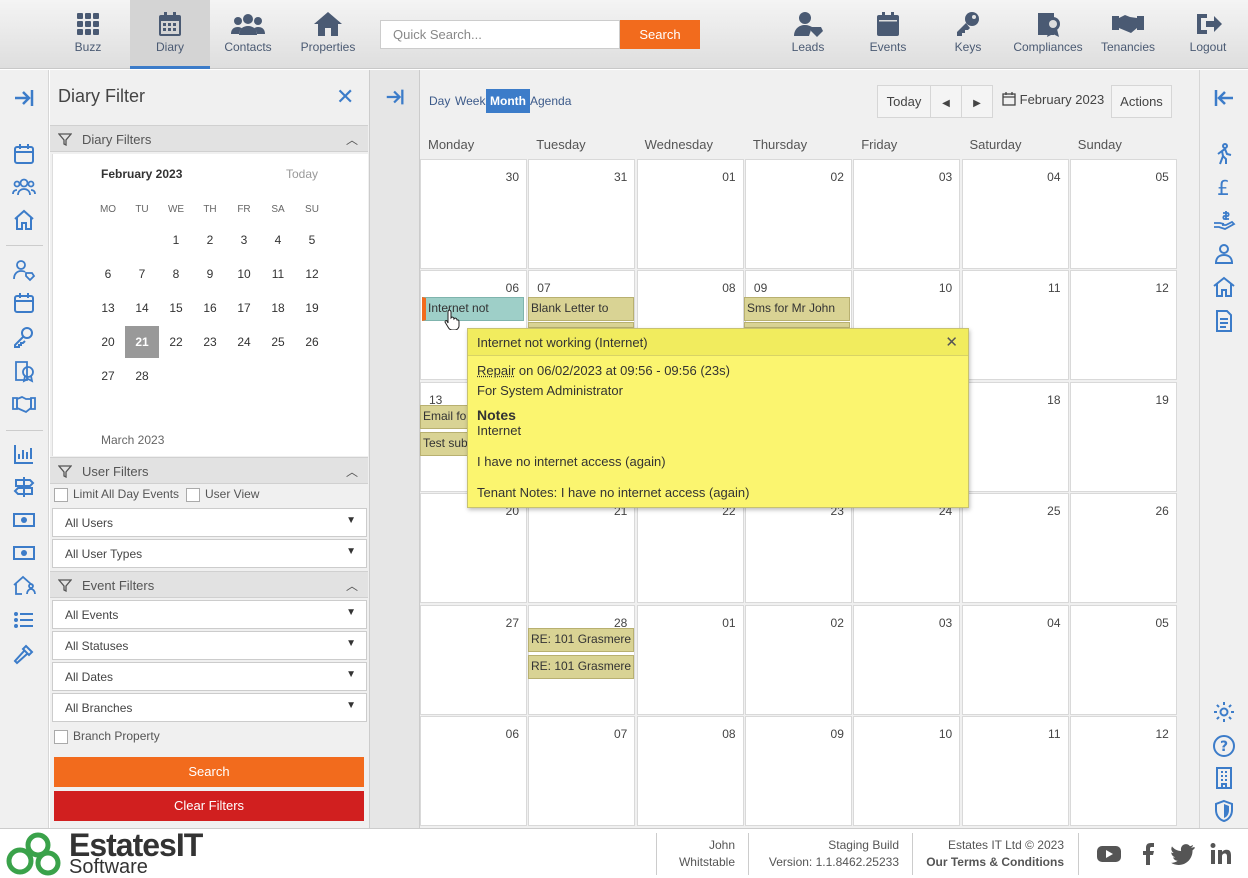  What do you see at coordinates (951, 342) in the screenshot?
I see `close-icon: ✕` at bounding box center [951, 342].